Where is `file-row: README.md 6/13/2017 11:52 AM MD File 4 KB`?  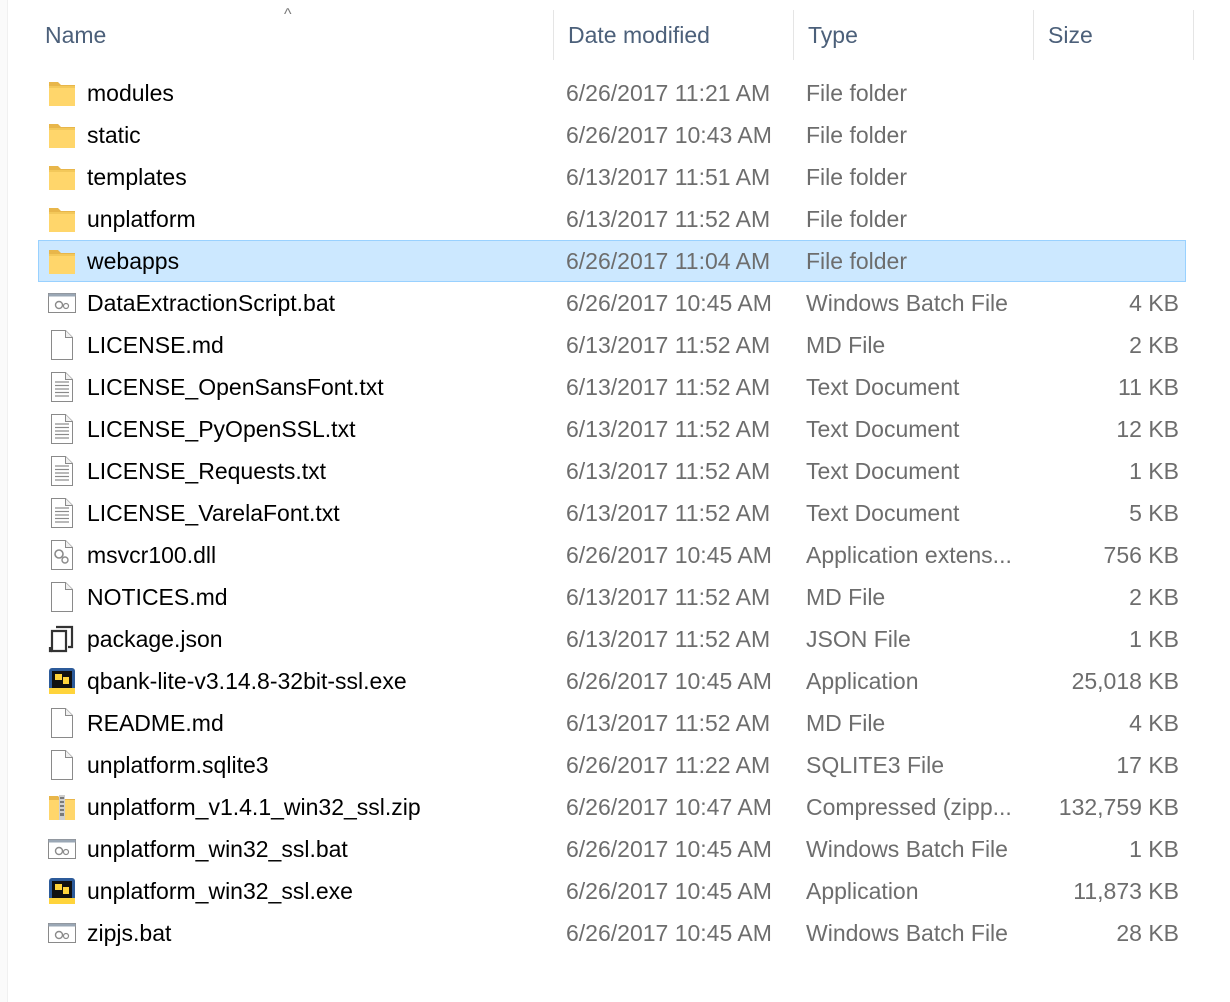
file-row: README.md 6/13/2017 11:52 AM MD File 4 KB is located at coordinates (612, 723).